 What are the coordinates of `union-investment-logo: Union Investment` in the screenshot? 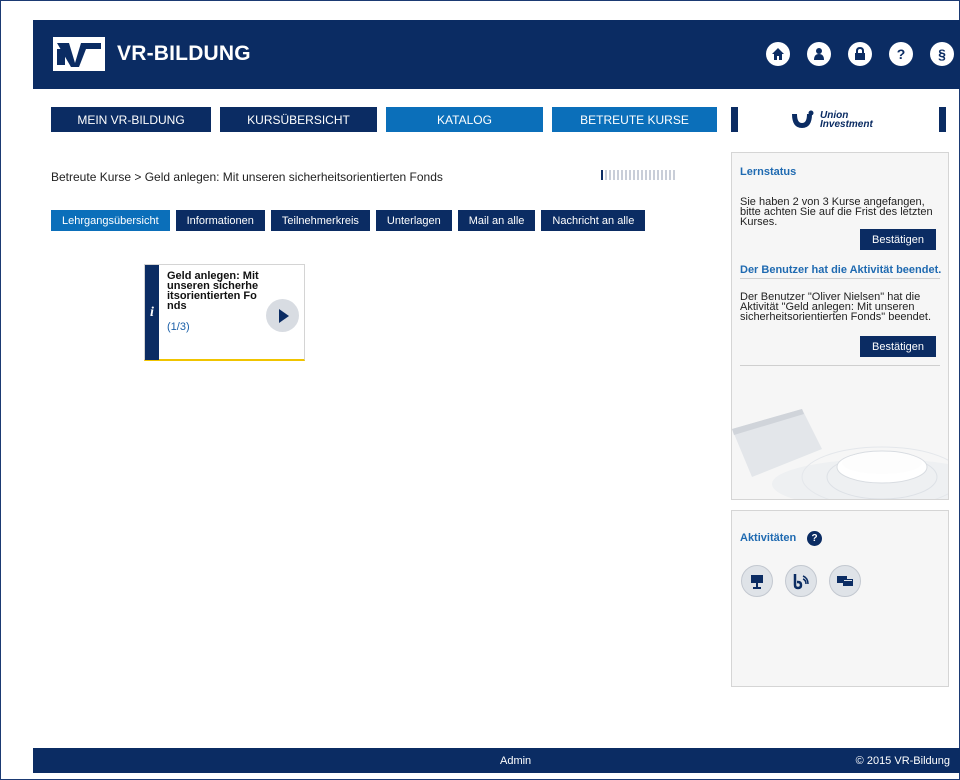 It's located at (831, 120).